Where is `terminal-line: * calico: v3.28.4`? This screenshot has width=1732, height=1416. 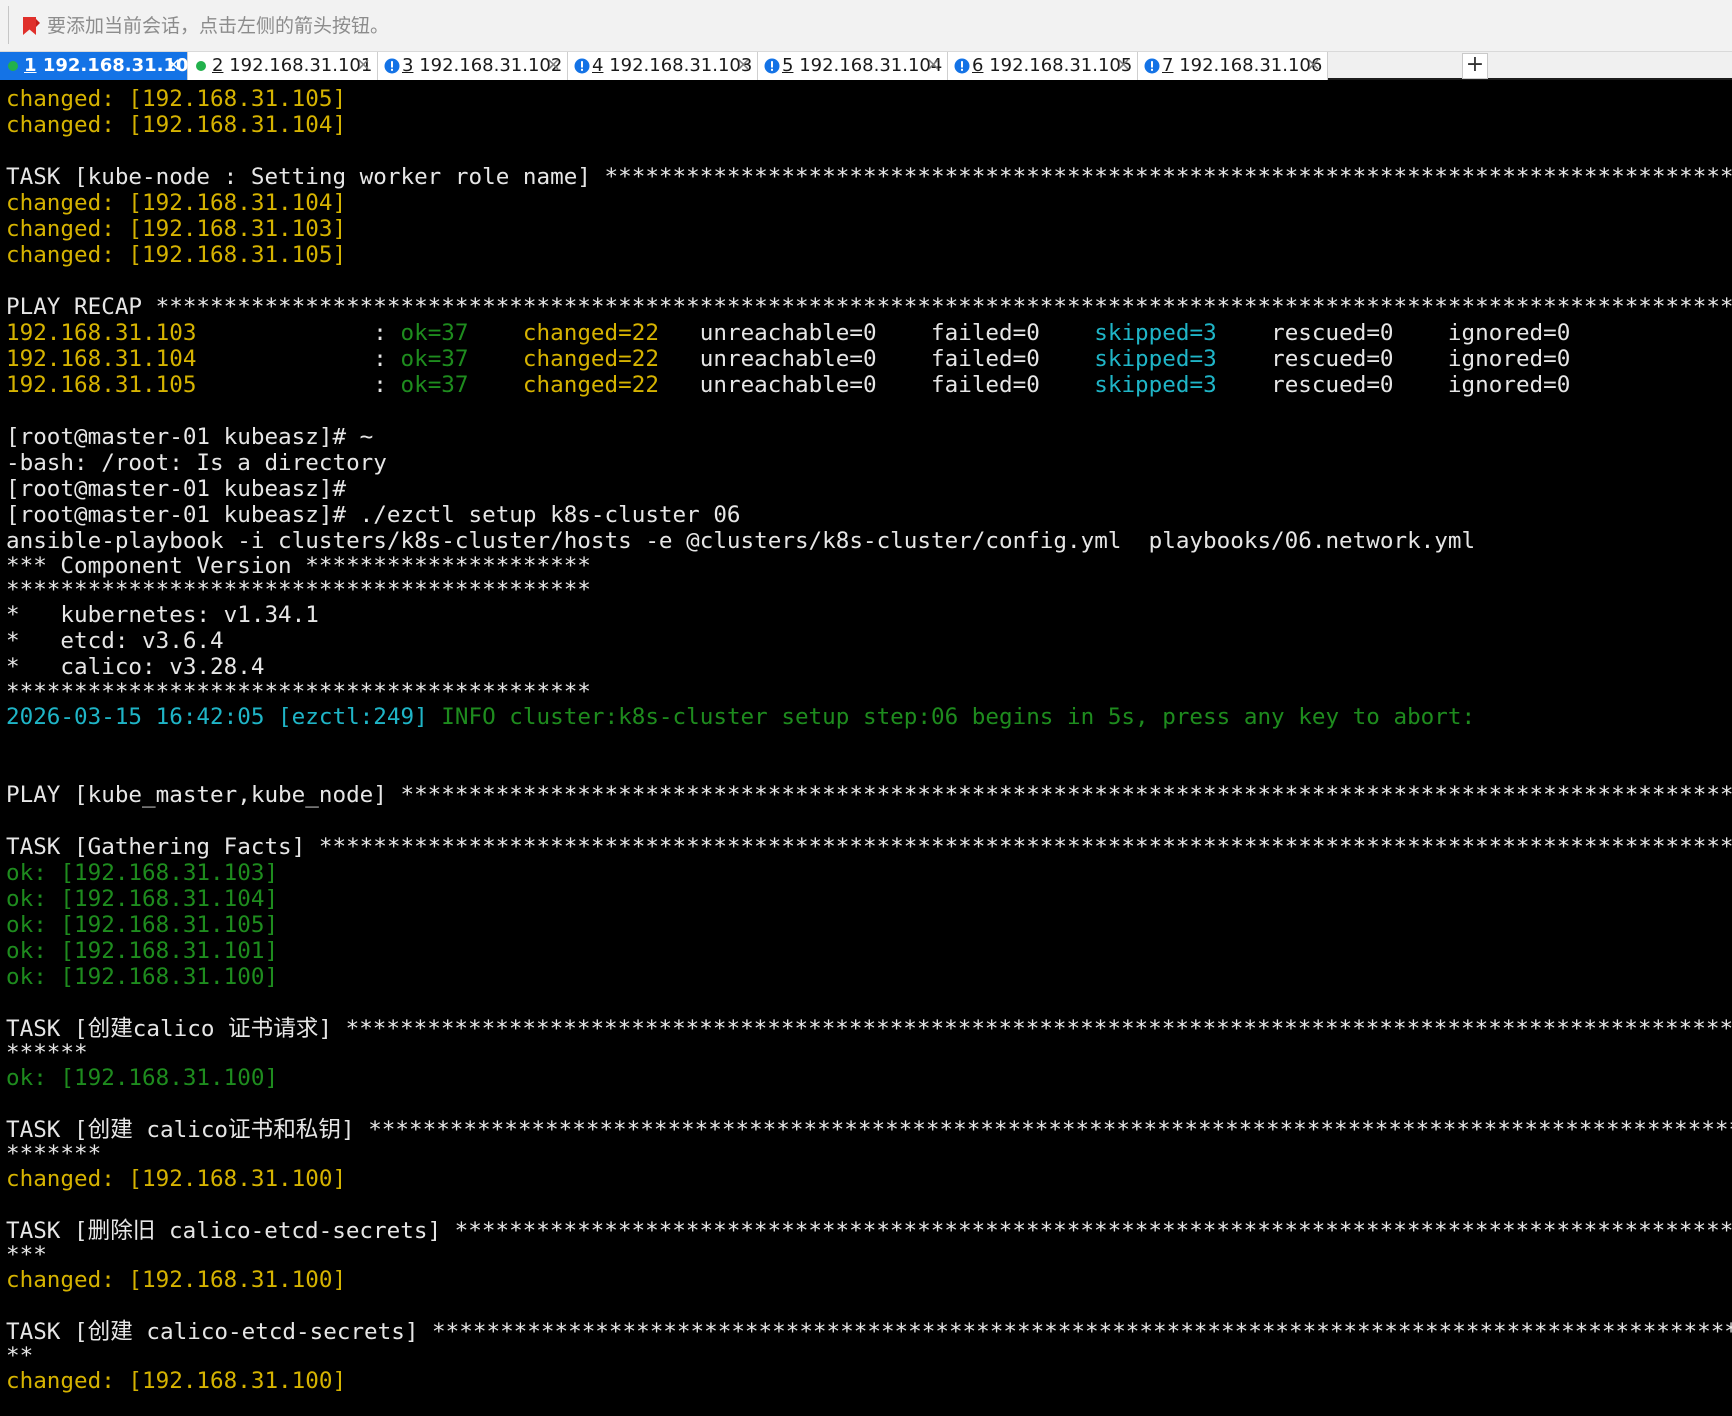
terminal-line: * calico: v3.28.4 is located at coordinates (869, 667).